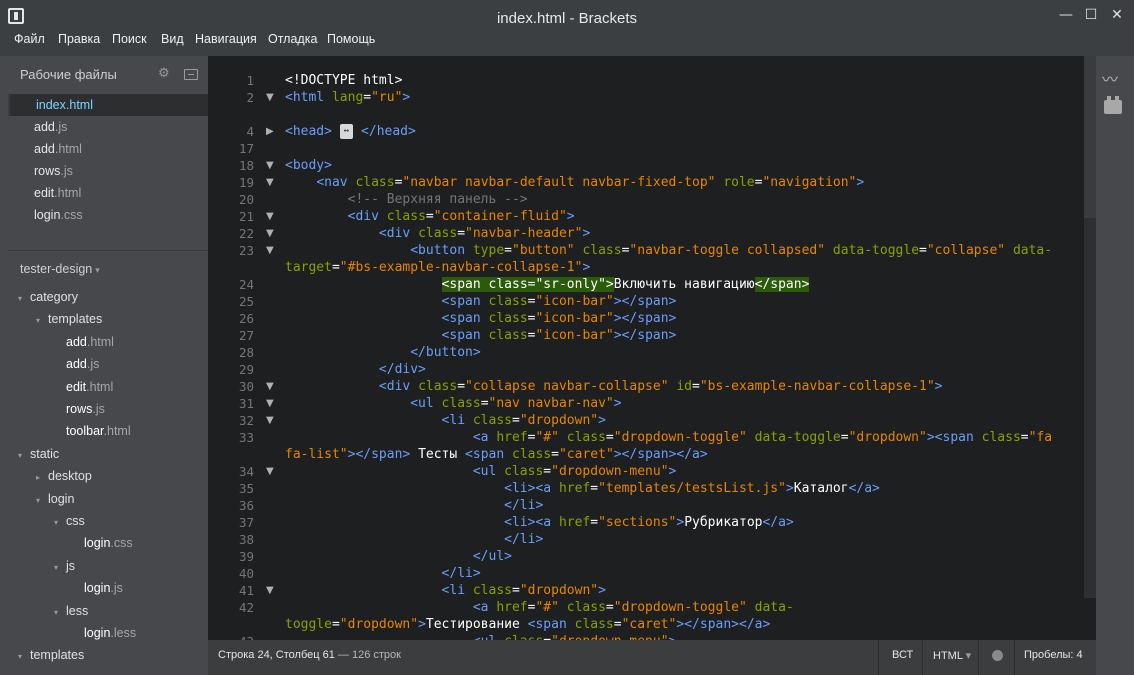 The image size is (1134, 675). I want to click on tree-folder: ▸ desktop, so click(64, 476).